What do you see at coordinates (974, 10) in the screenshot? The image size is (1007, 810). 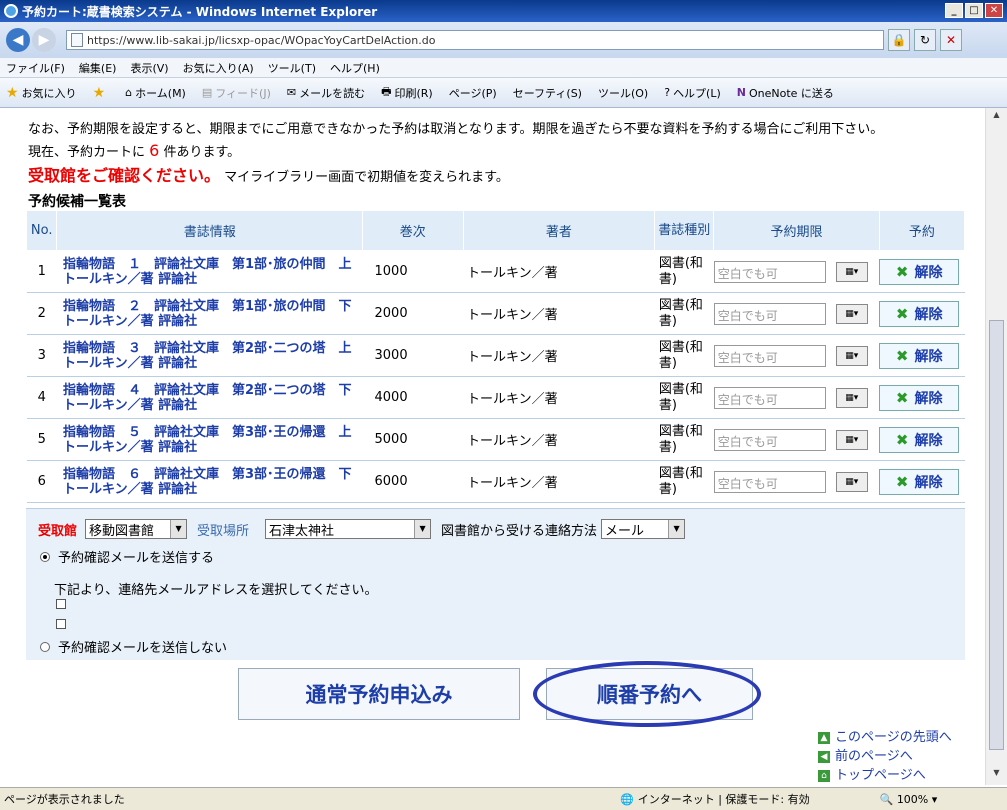 I see `maximize-button: □` at bounding box center [974, 10].